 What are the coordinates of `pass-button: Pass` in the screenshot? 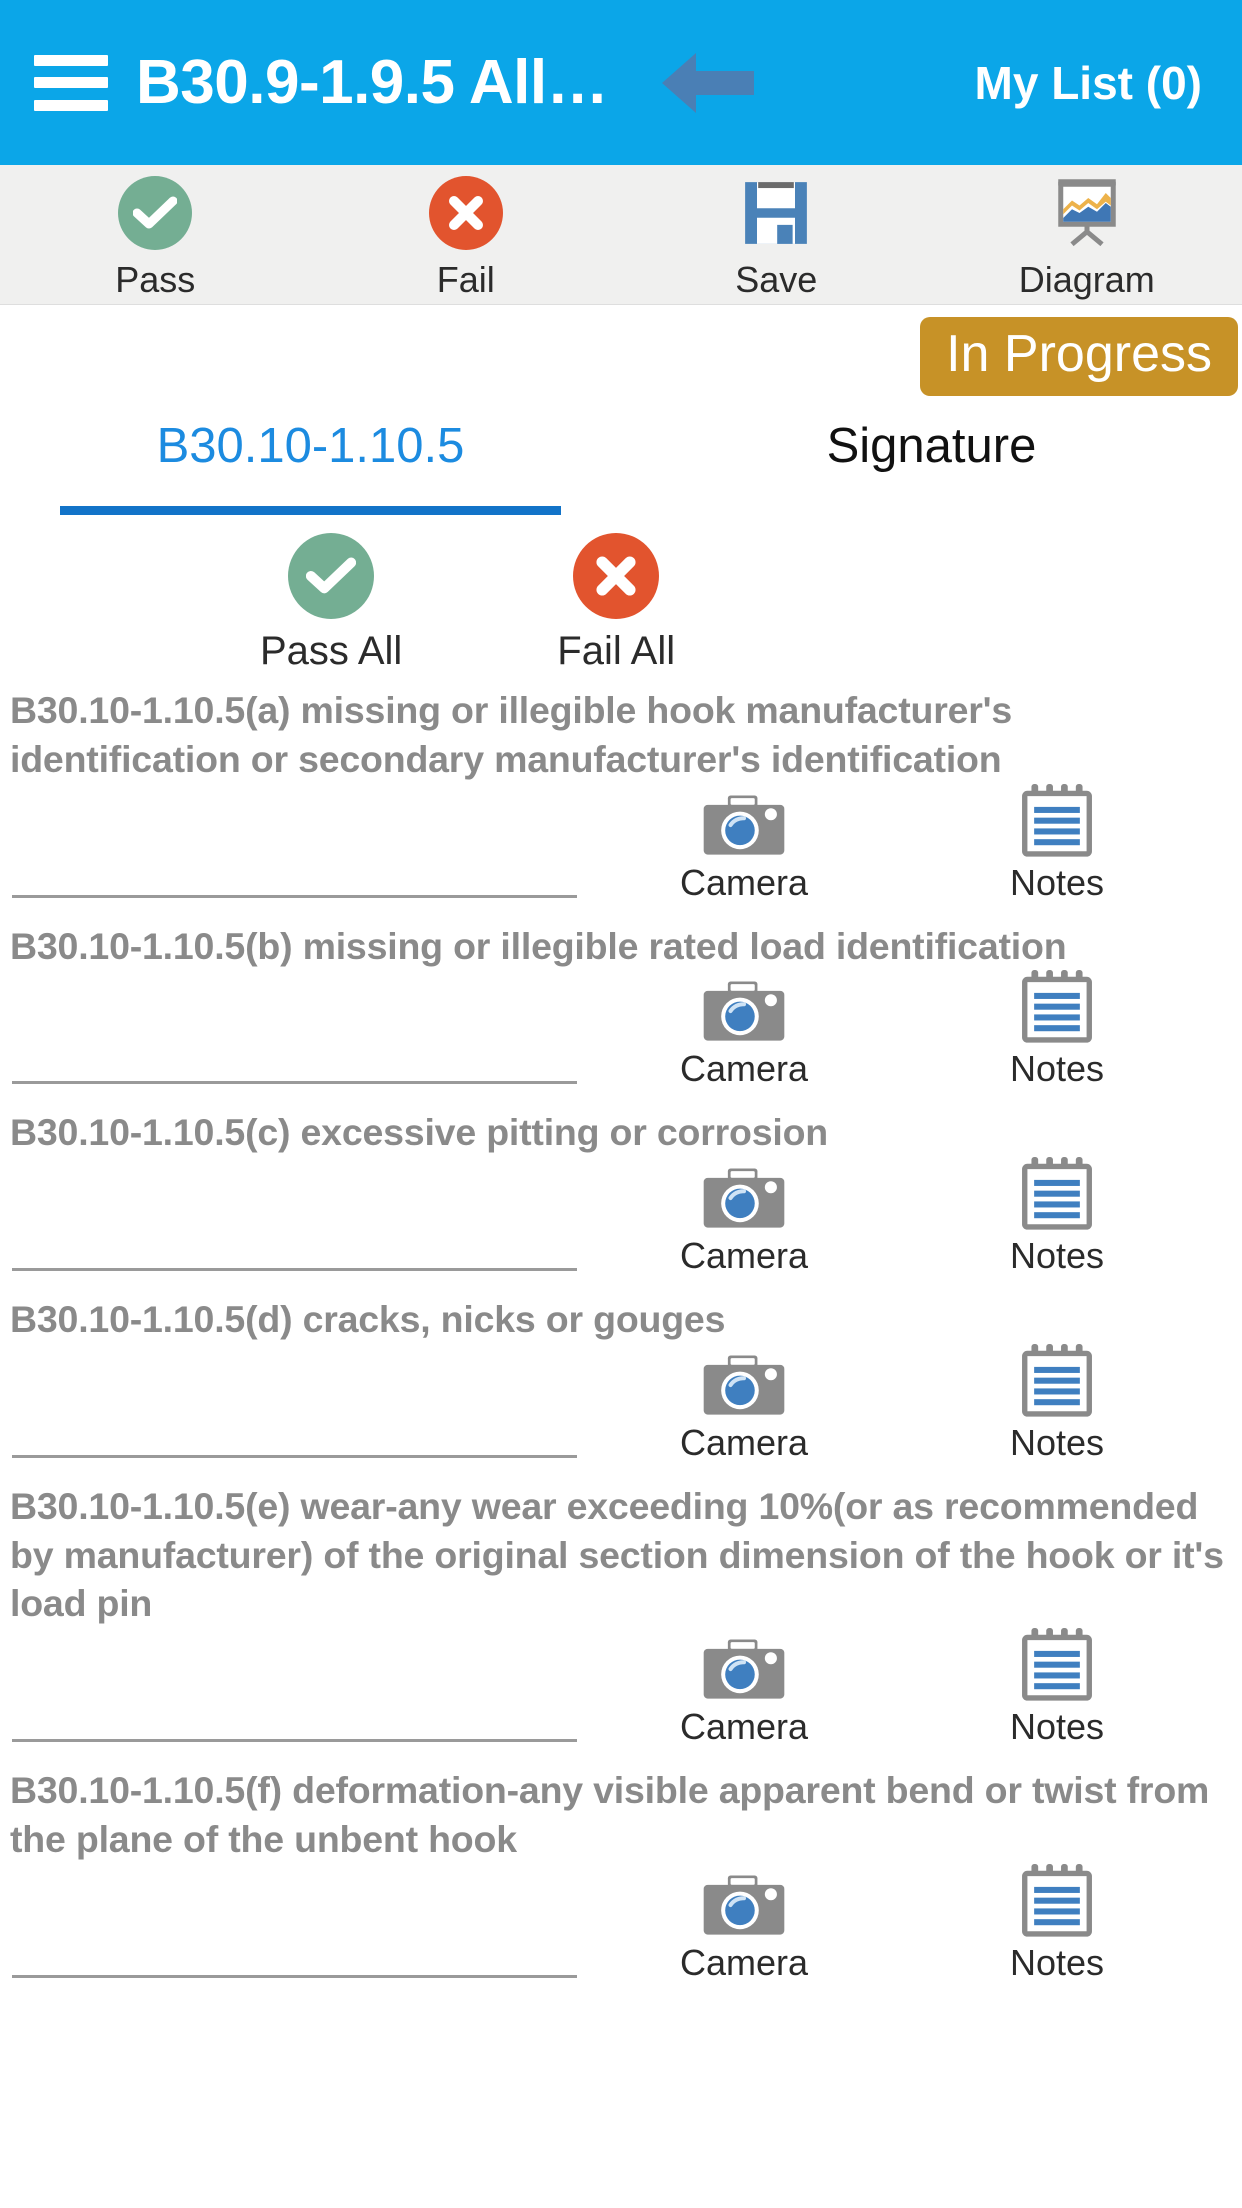 It's located at (155, 233).